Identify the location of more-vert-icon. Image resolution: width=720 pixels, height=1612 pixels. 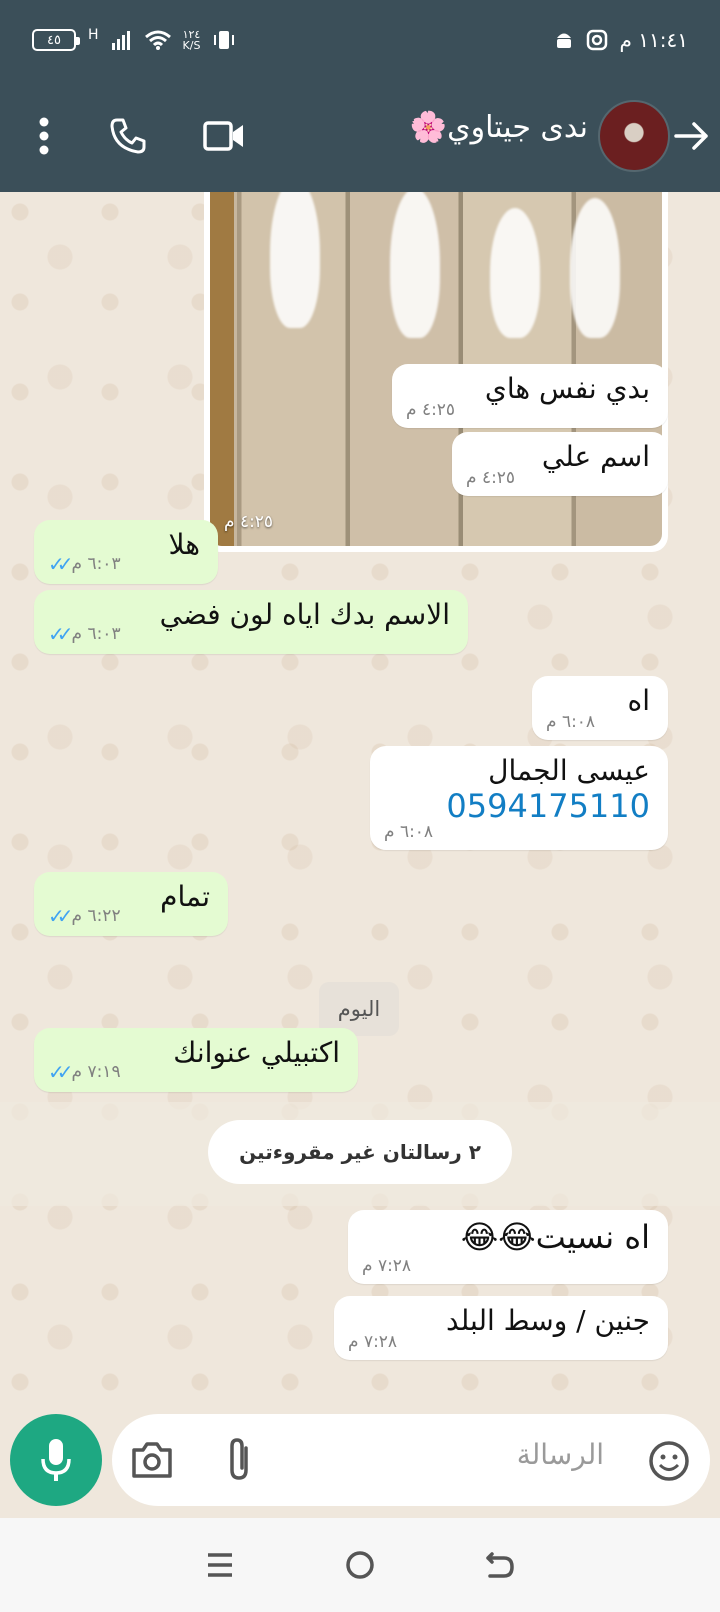
(44, 136).